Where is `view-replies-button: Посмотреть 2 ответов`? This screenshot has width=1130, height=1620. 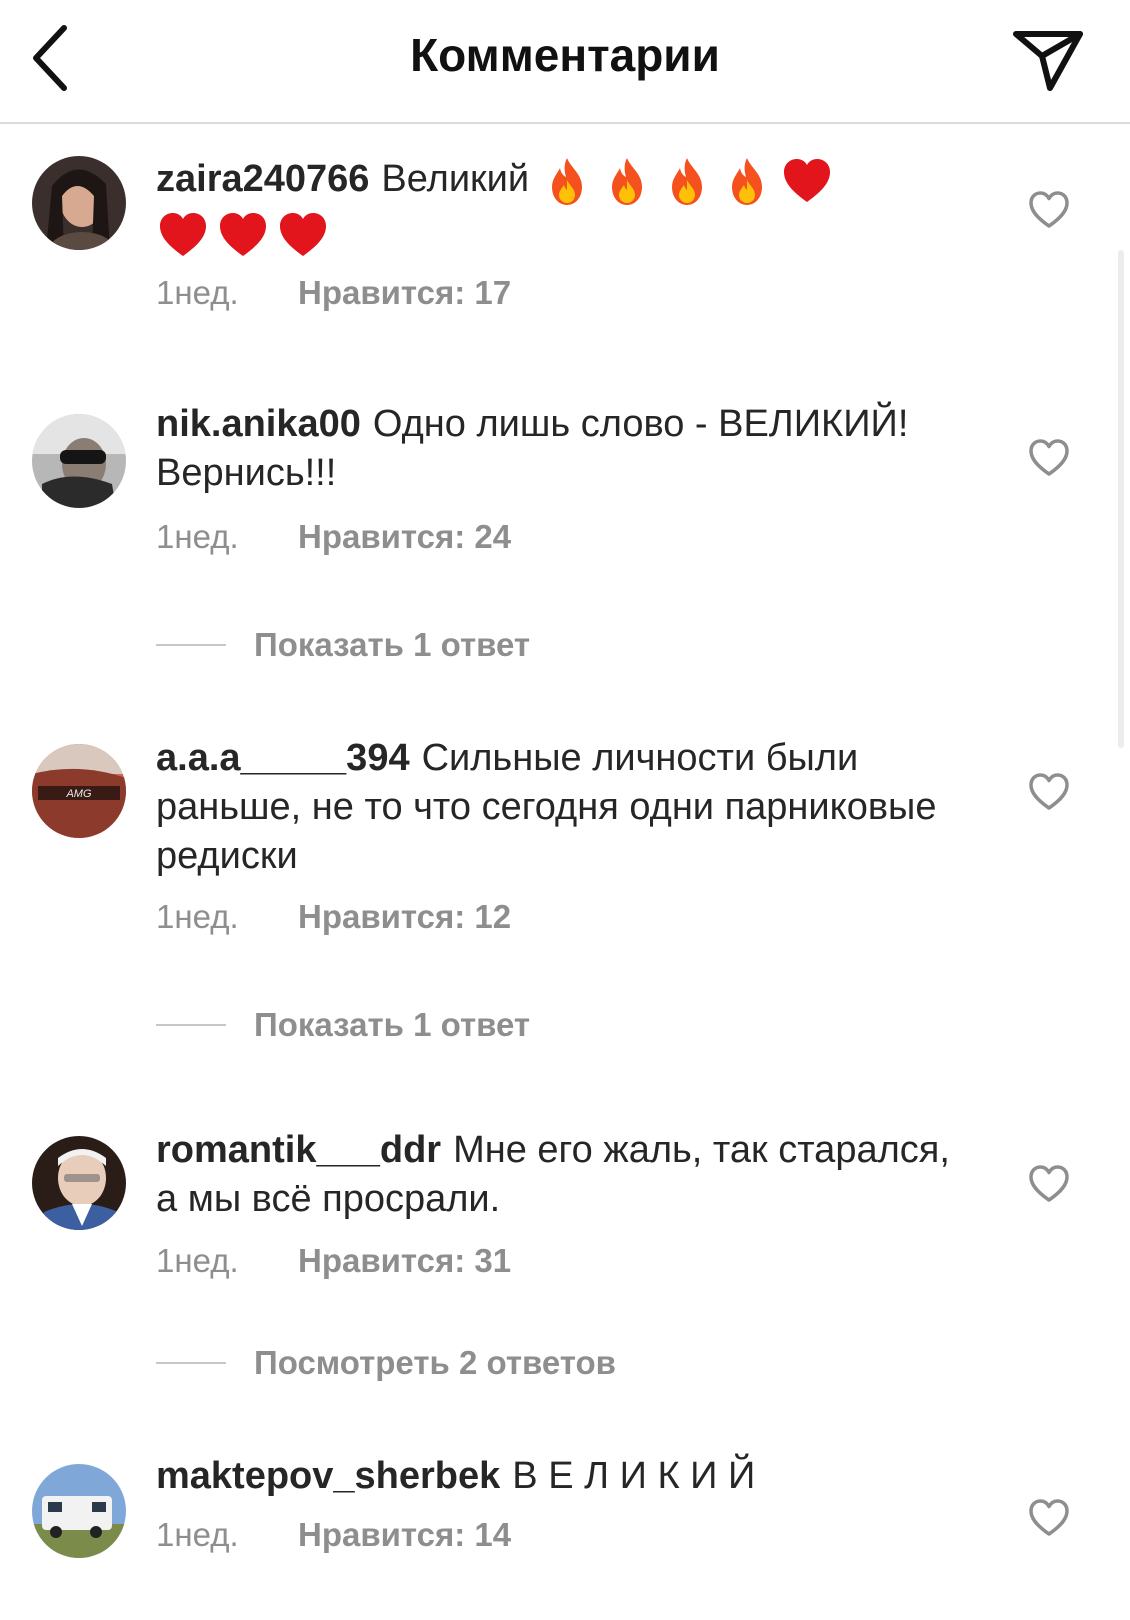
view-replies-button: Посмотреть 2 ответов is located at coordinates (386, 1363).